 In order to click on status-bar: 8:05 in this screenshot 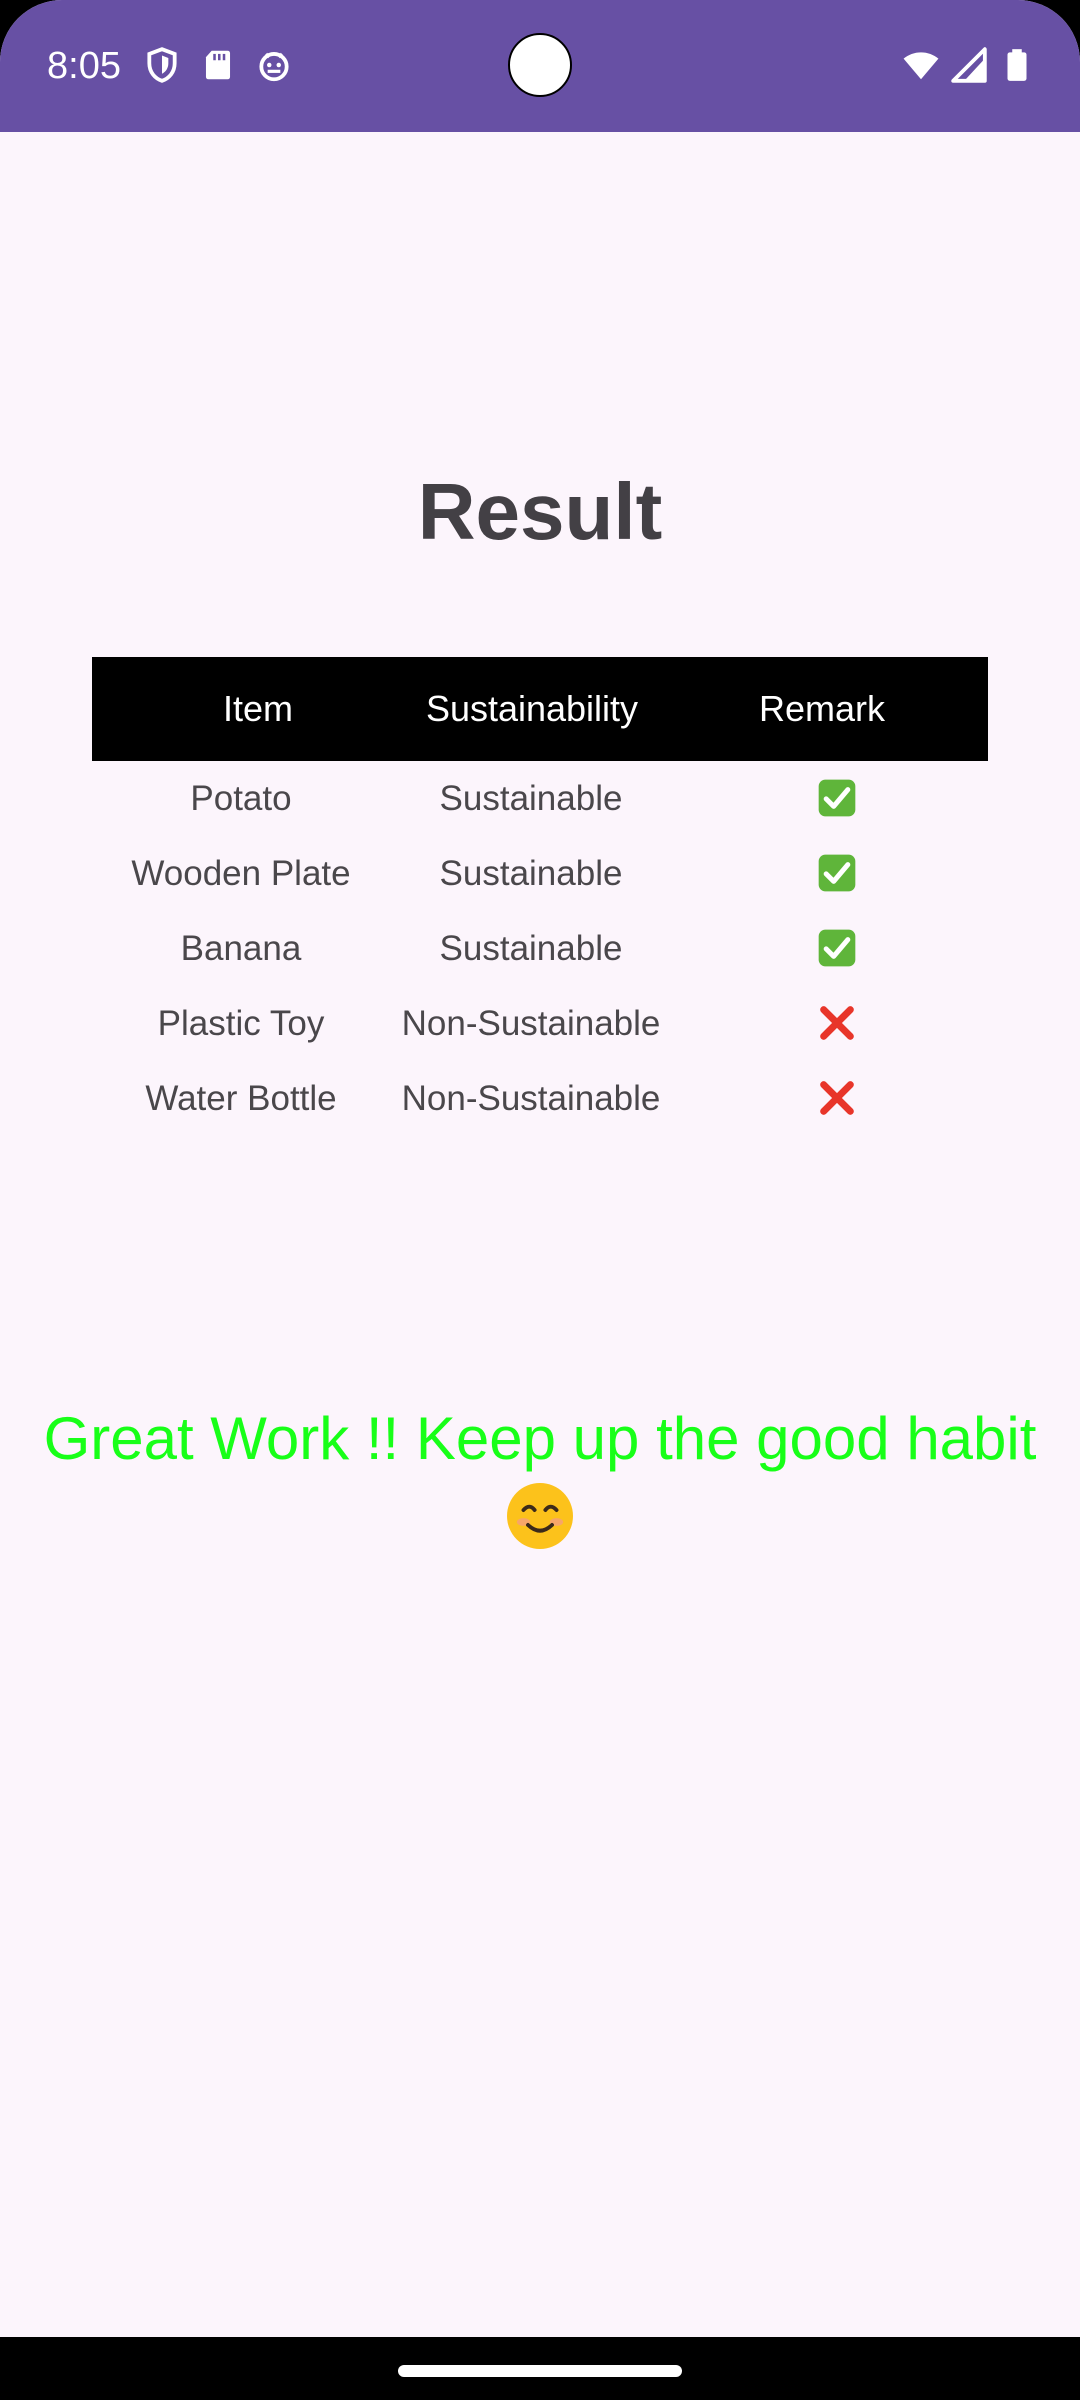, I will do `click(540, 66)`.